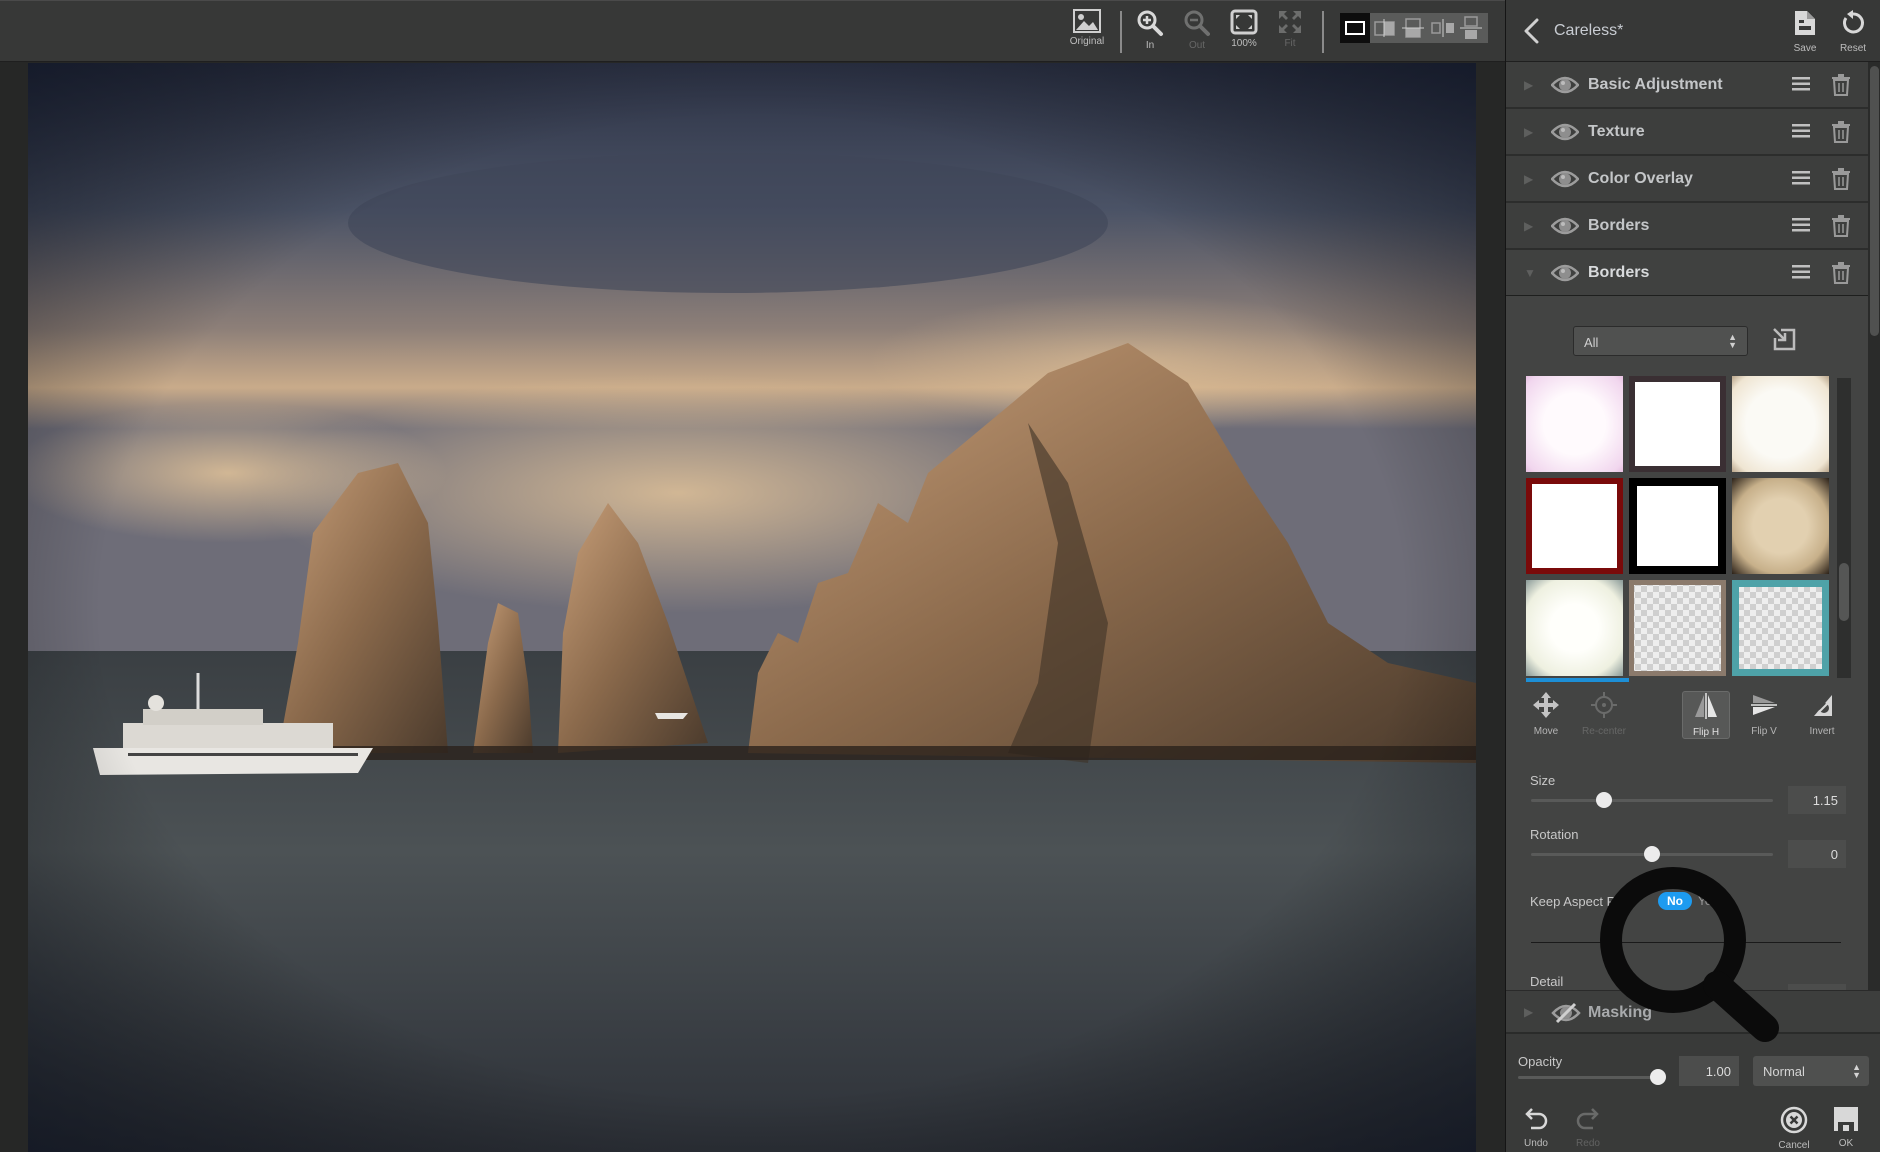  I want to click on rotation-slider-knob, so click(1652, 854).